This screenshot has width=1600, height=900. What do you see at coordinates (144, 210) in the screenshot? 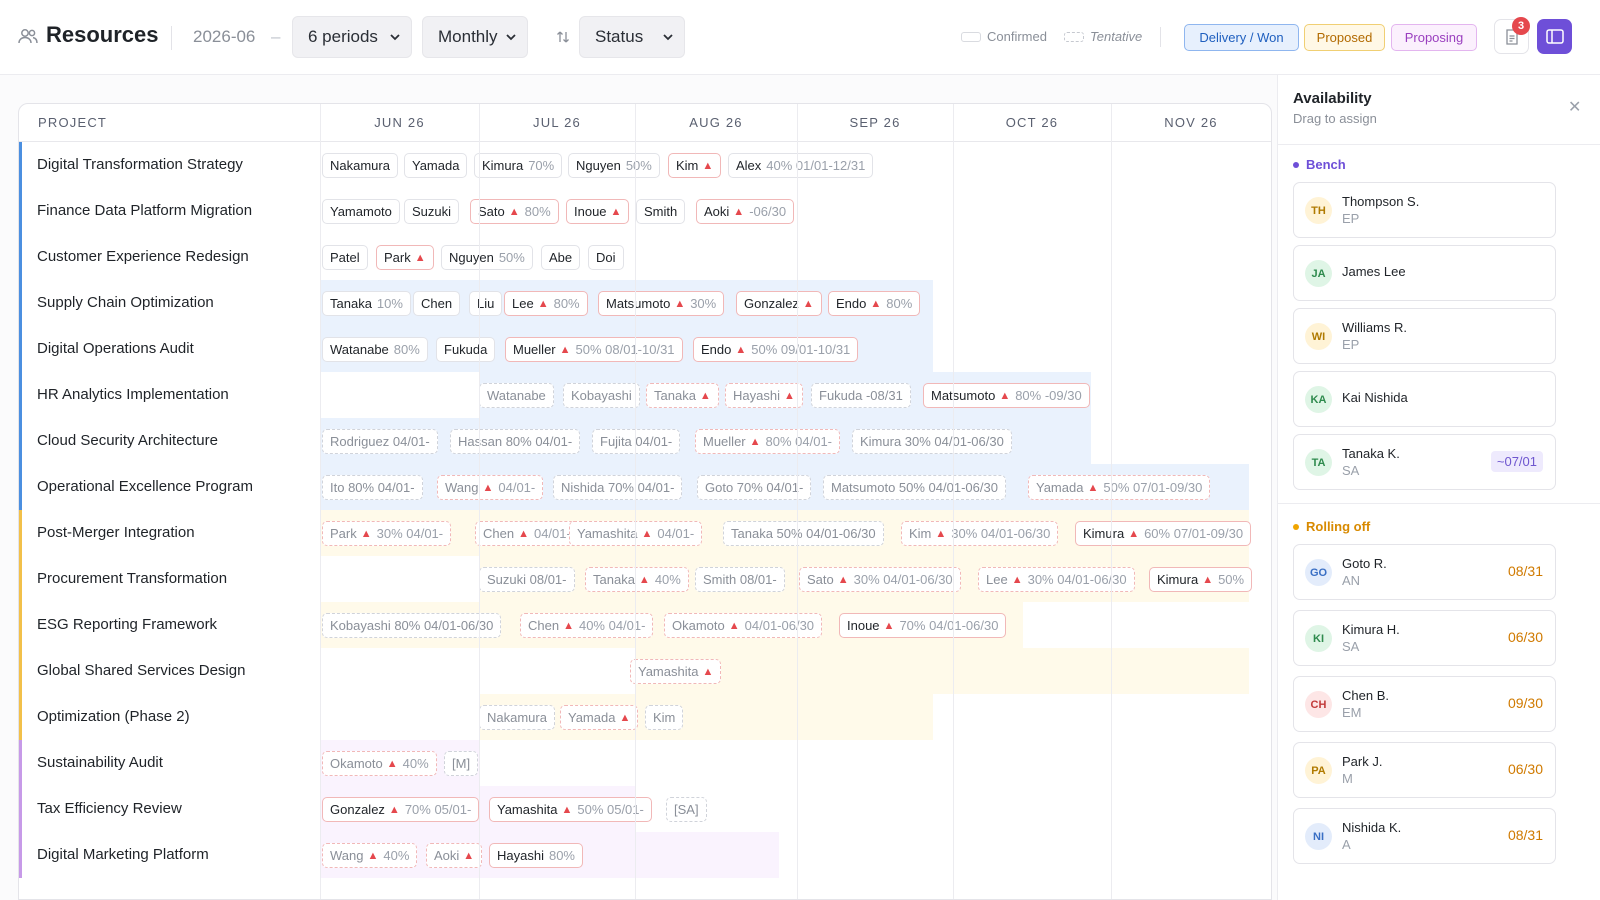
I see `project-name: Finance Data Platform Migration` at bounding box center [144, 210].